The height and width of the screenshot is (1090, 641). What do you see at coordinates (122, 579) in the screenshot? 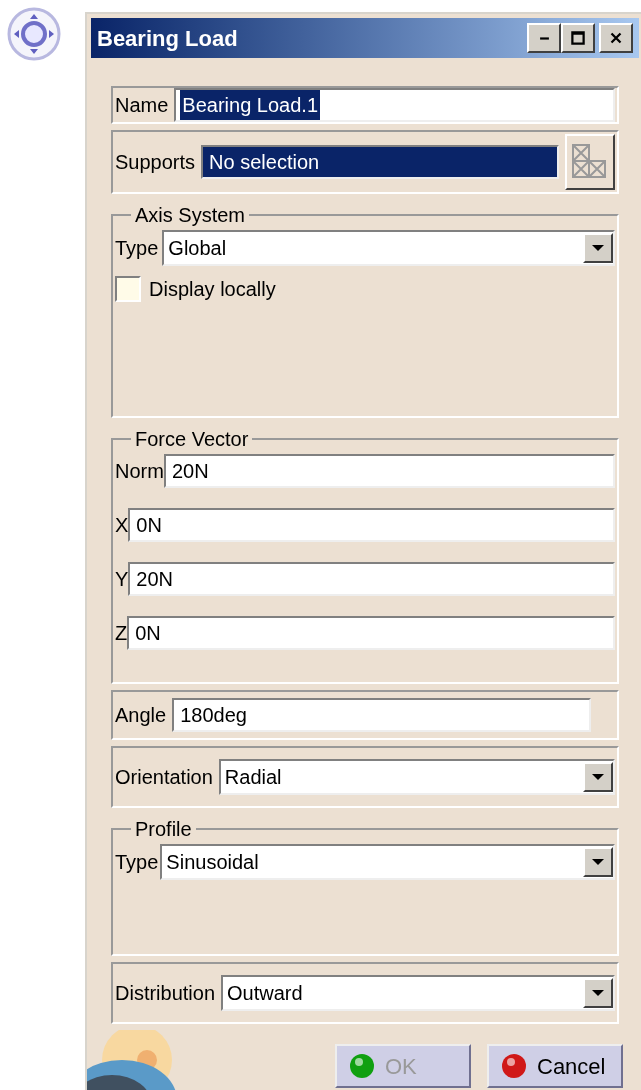
I see `field-label: Y` at bounding box center [122, 579].